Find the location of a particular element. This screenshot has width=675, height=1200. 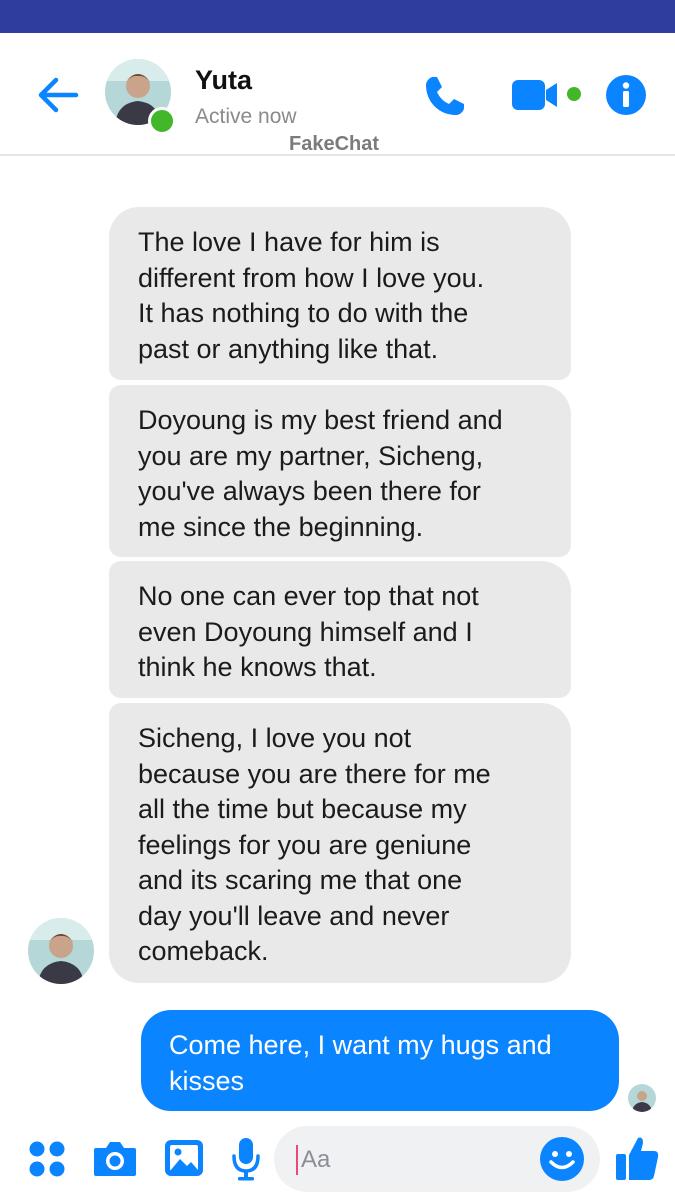

more-actions-button is located at coordinates (47, 1159).